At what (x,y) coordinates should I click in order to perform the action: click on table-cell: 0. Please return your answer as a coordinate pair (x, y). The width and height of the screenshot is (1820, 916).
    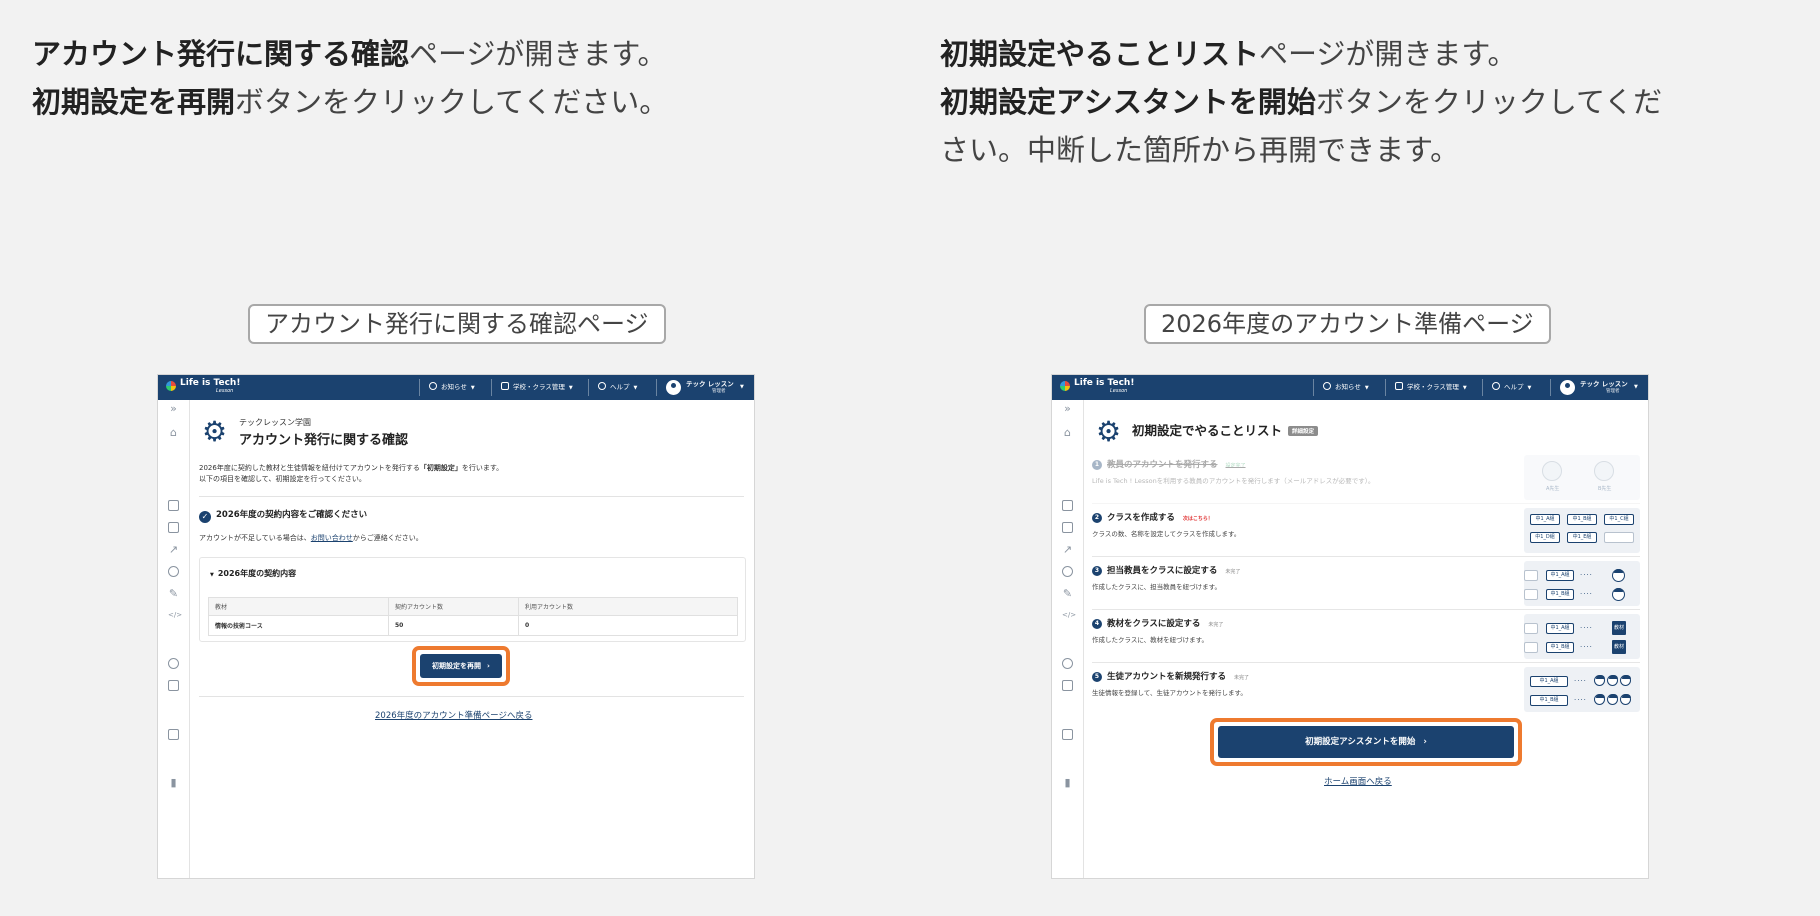
    Looking at the image, I should click on (628, 625).